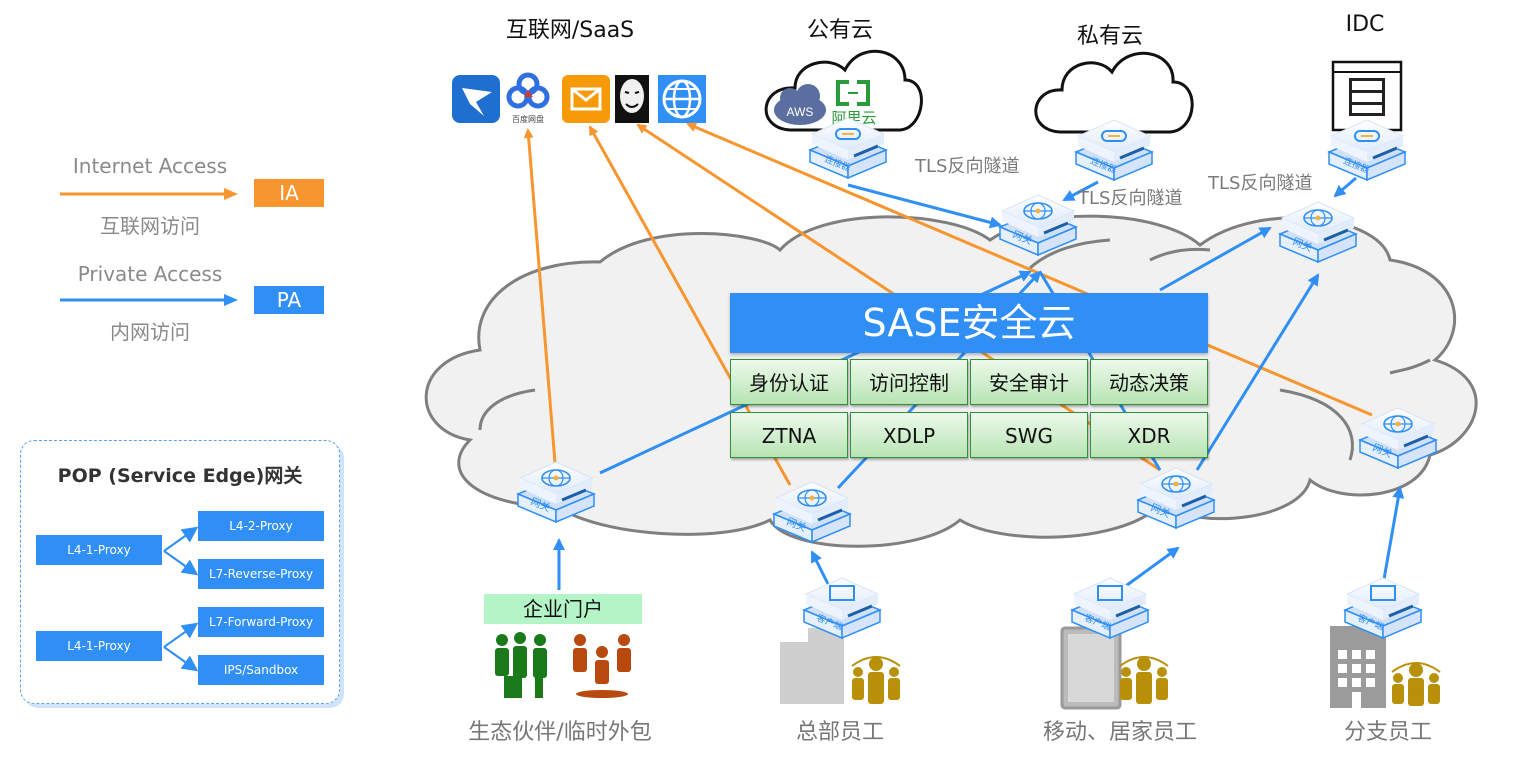  Describe the element at coordinates (789, 435) in the screenshot. I see `service-cell: ZTNA` at that location.